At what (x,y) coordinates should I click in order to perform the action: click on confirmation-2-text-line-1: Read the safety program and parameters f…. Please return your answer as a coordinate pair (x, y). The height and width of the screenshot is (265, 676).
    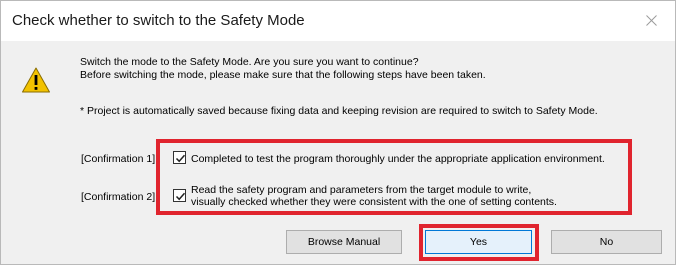
    Looking at the image, I should click on (361, 190).